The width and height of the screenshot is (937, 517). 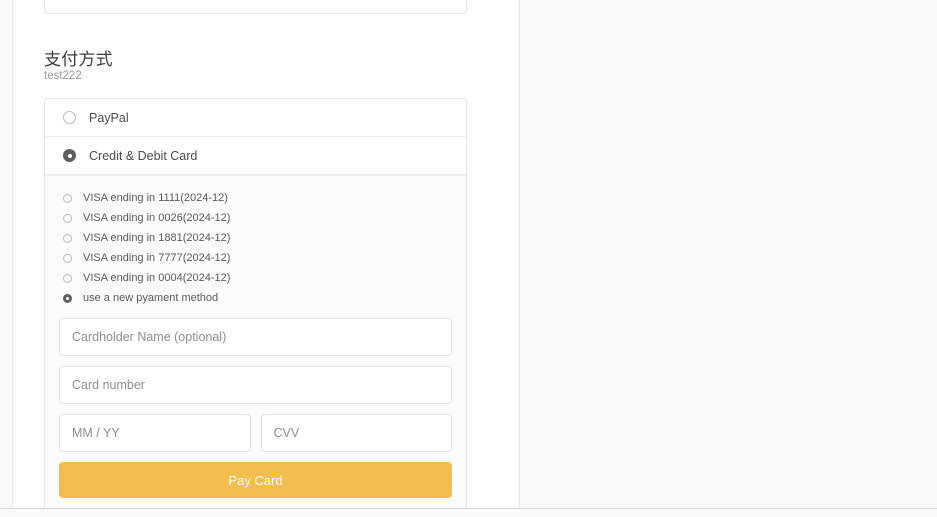 I want to click on left-gutter, so click(x=6, y=254).